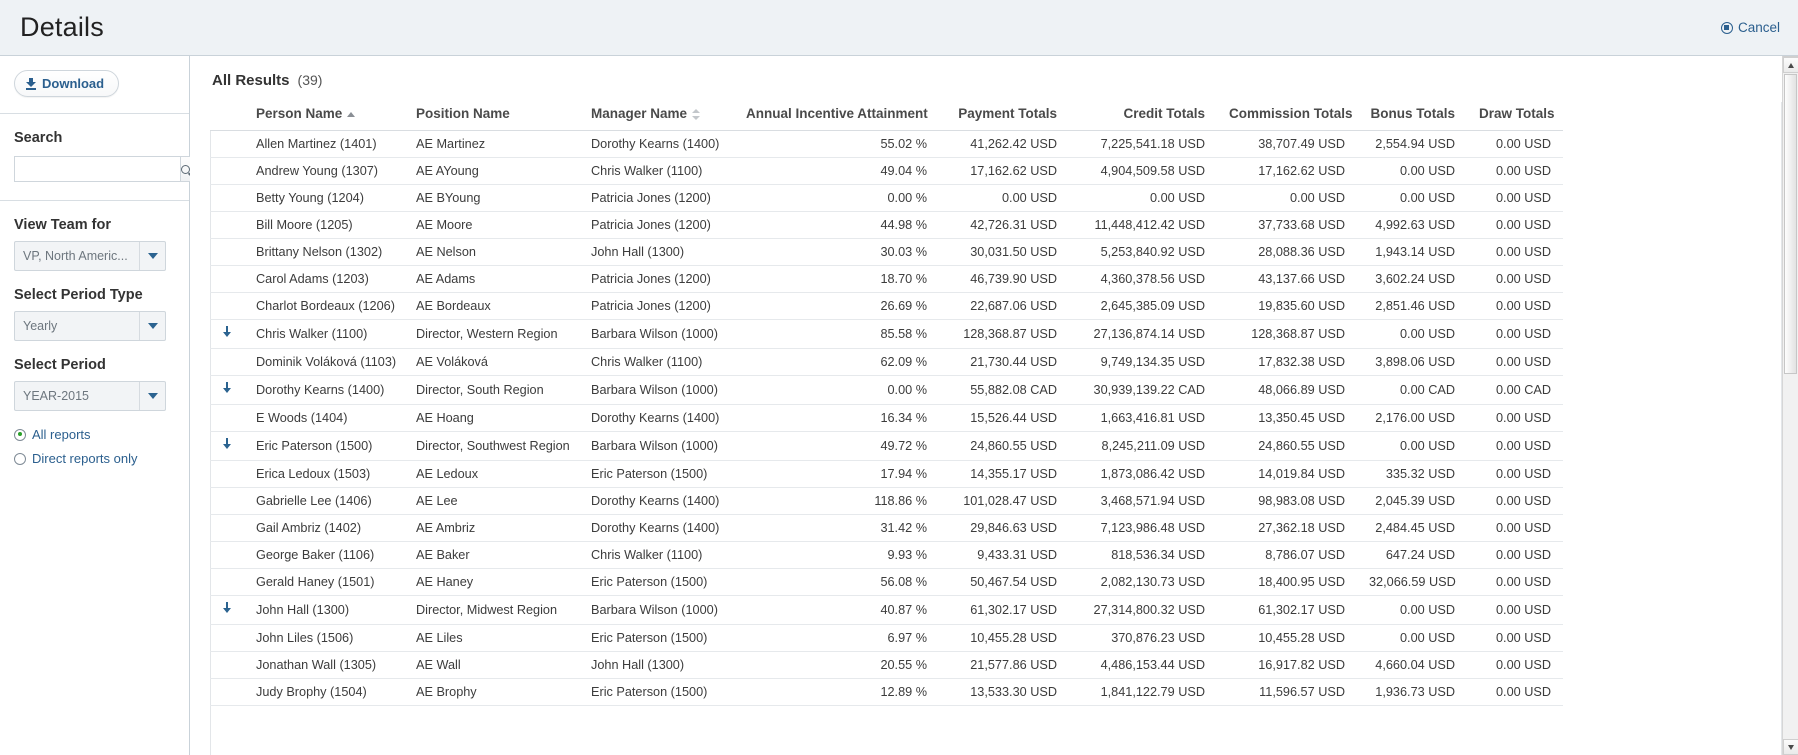 This screenshot has height=755, width=1798. Describe the element at coordinates (152, 396) in the screenshot. I see `period-dropdown-arrow` at that location.